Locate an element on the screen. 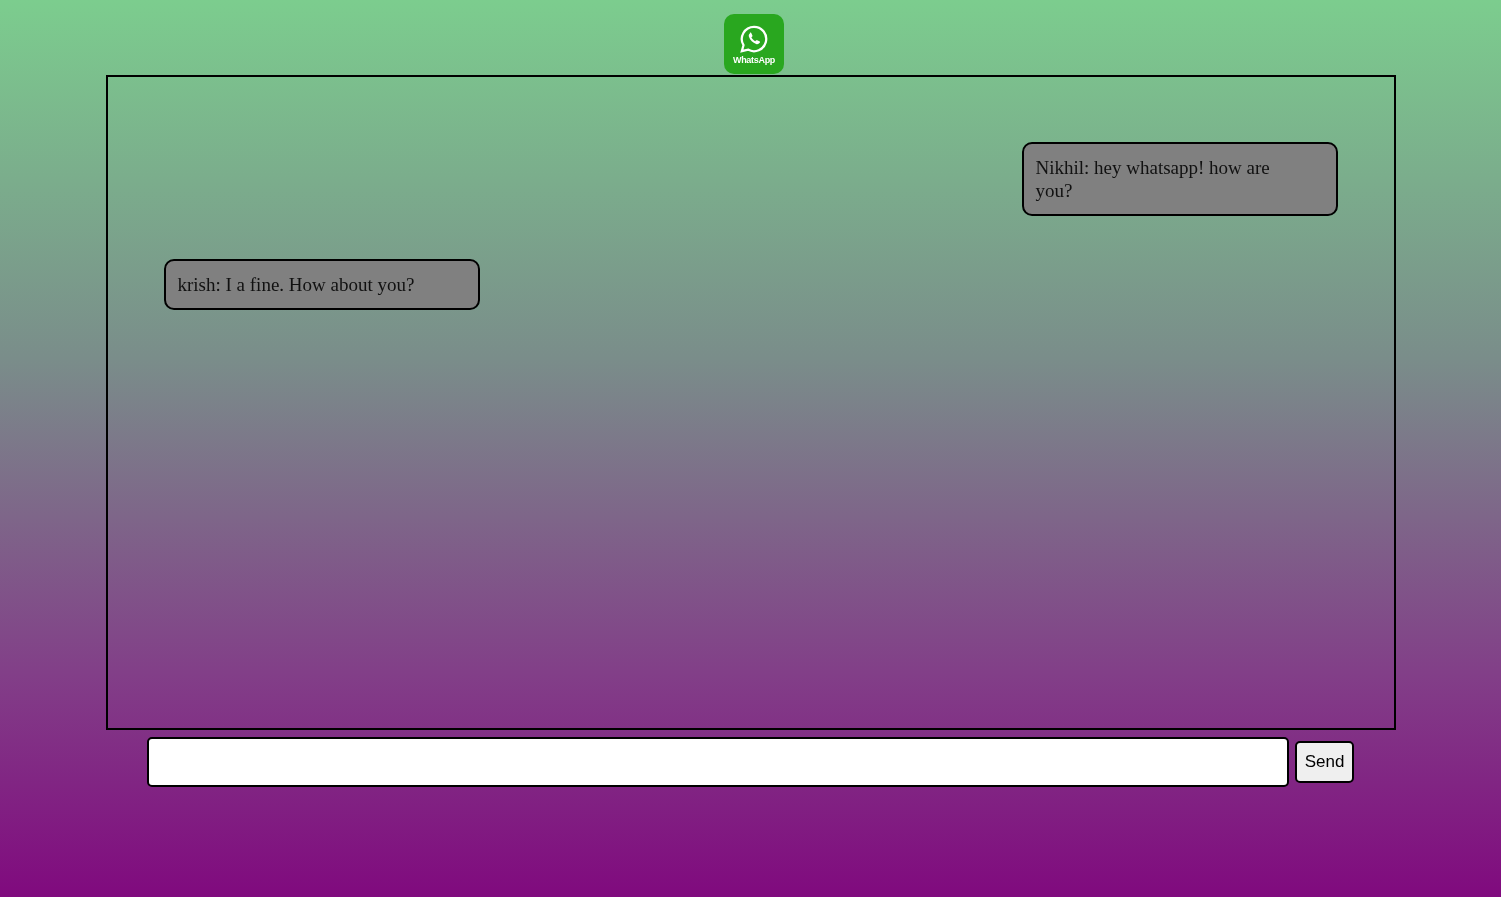 The image size is (1501, 897). message-bubble: krish: I a fine. How about you? is located at coordinates (321, 284).